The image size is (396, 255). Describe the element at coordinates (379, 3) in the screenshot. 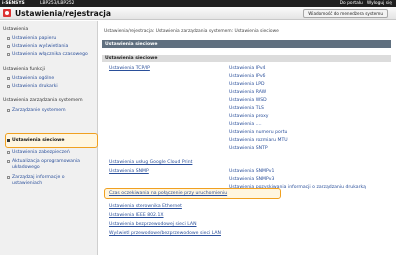

I see `logout-link: Wyloguj się` at that location.